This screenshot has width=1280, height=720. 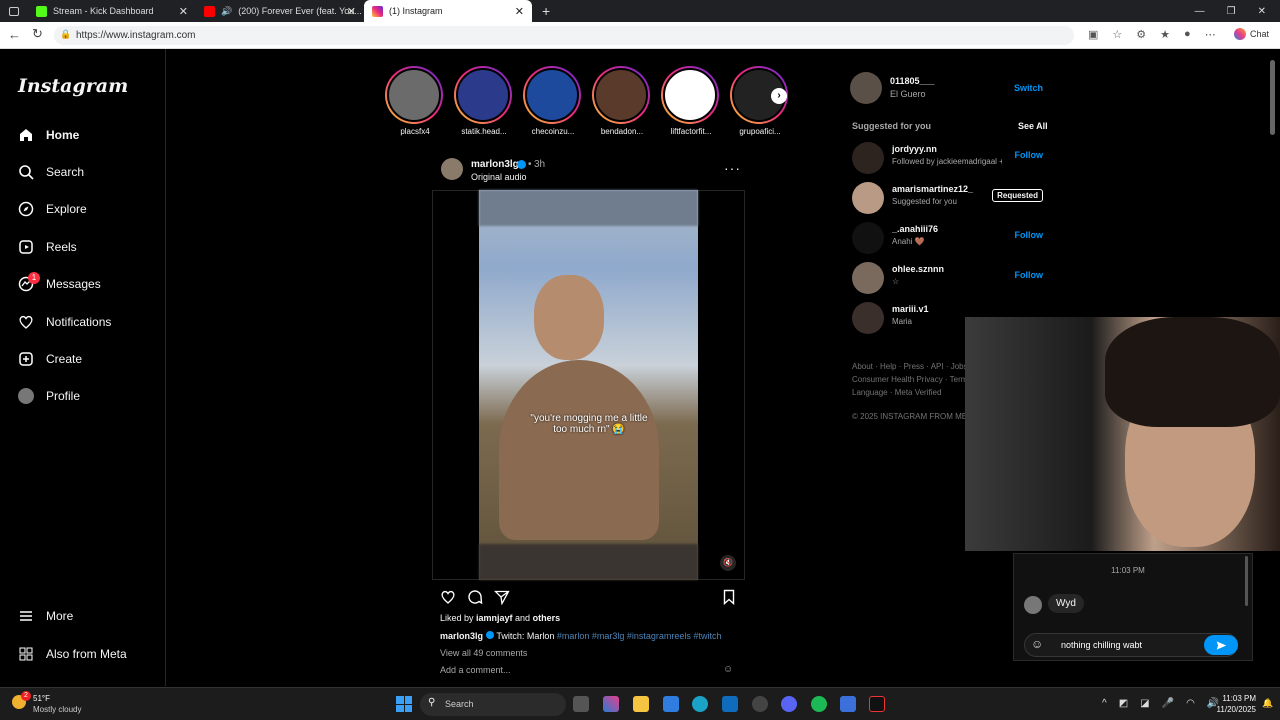 I want to click on copilot-chat-button: Chat, so click(x=1251, y=34).